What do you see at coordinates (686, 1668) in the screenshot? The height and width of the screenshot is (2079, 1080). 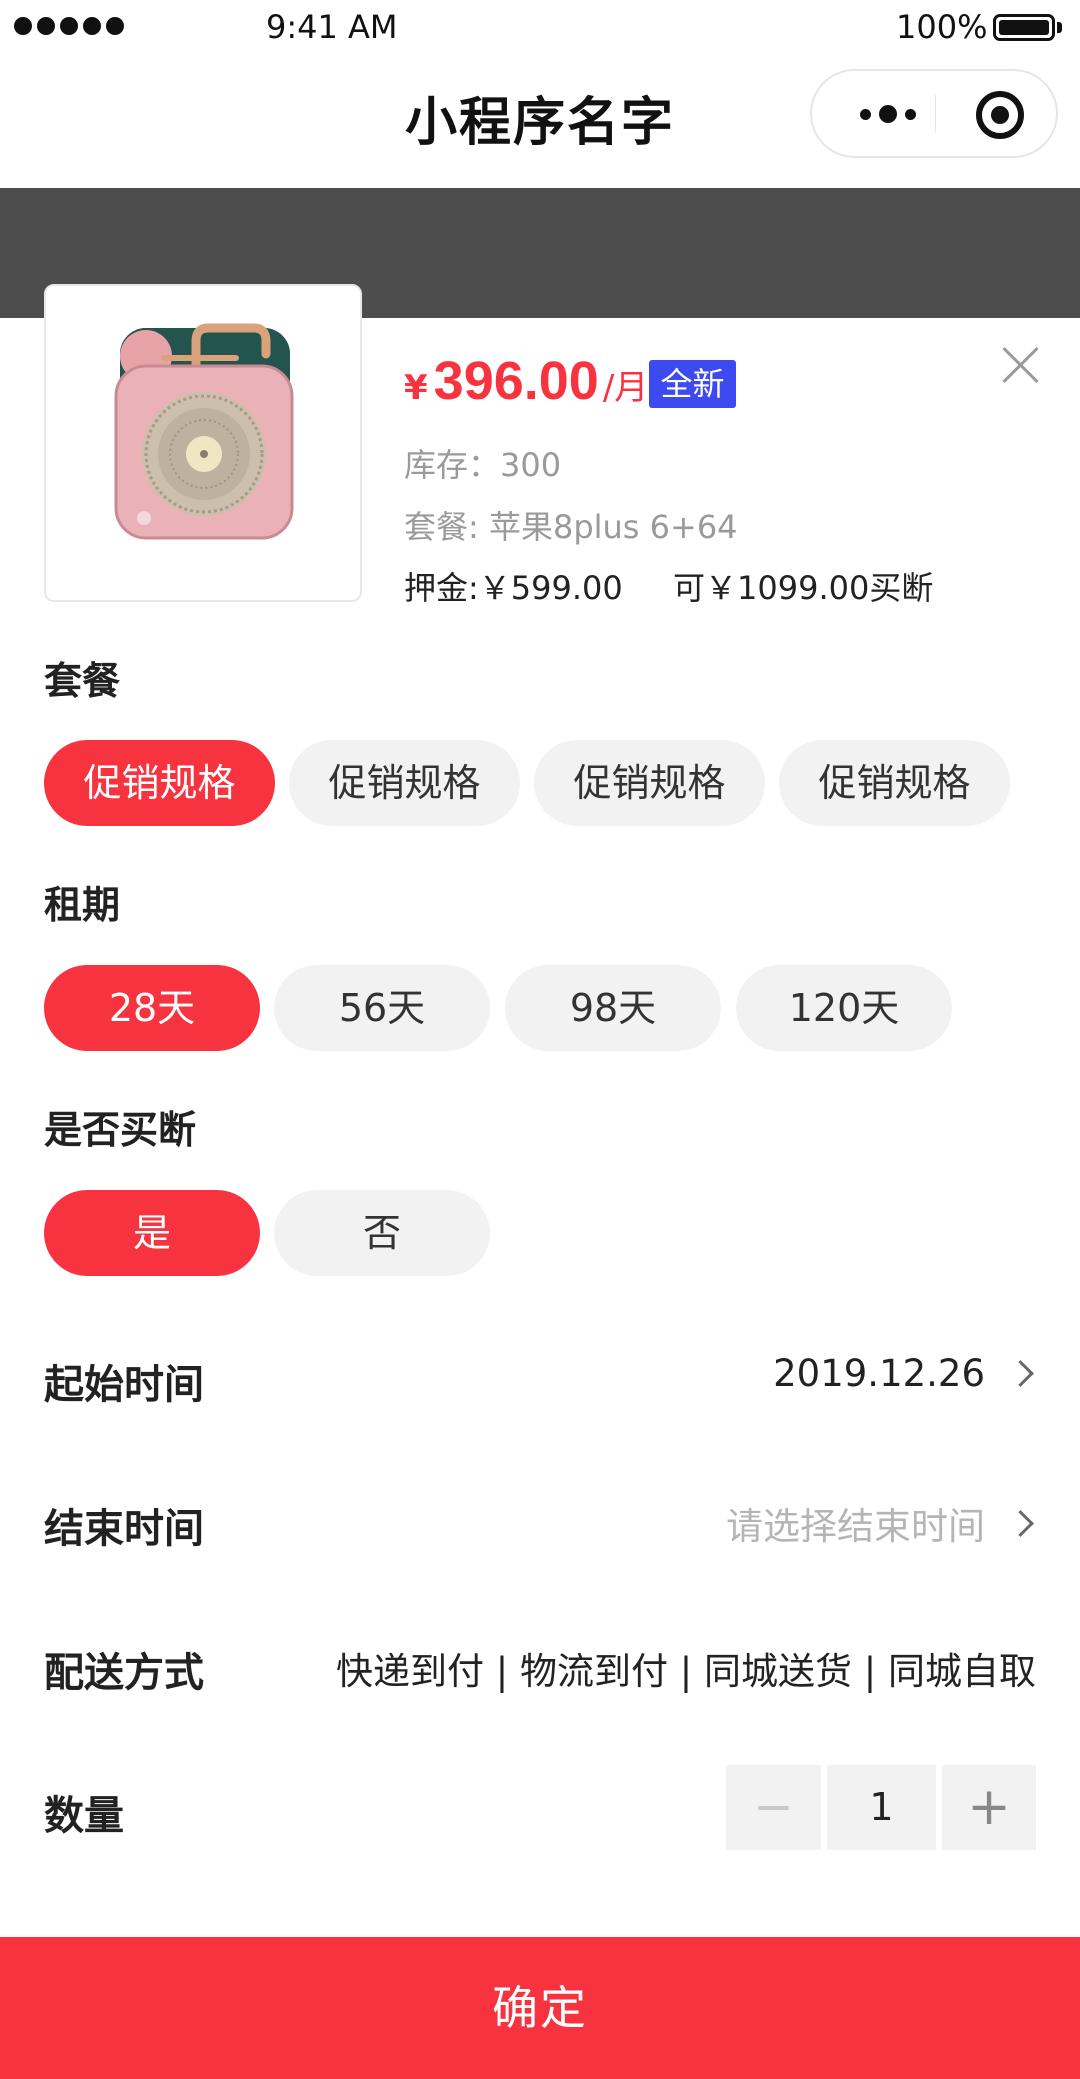 I see `delivery-options: 快递到付 | 物流到付 | 同城送货 | 同城自取` at bounding box center [686, 1668].